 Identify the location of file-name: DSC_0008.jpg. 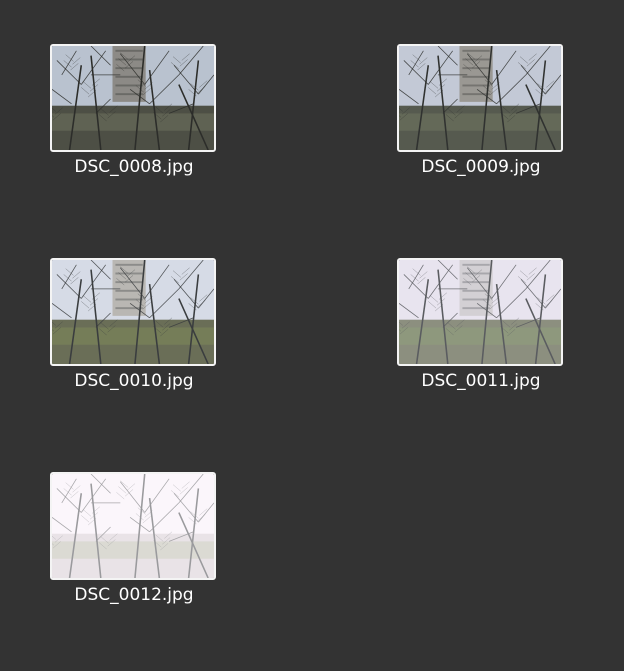
(134, 167).